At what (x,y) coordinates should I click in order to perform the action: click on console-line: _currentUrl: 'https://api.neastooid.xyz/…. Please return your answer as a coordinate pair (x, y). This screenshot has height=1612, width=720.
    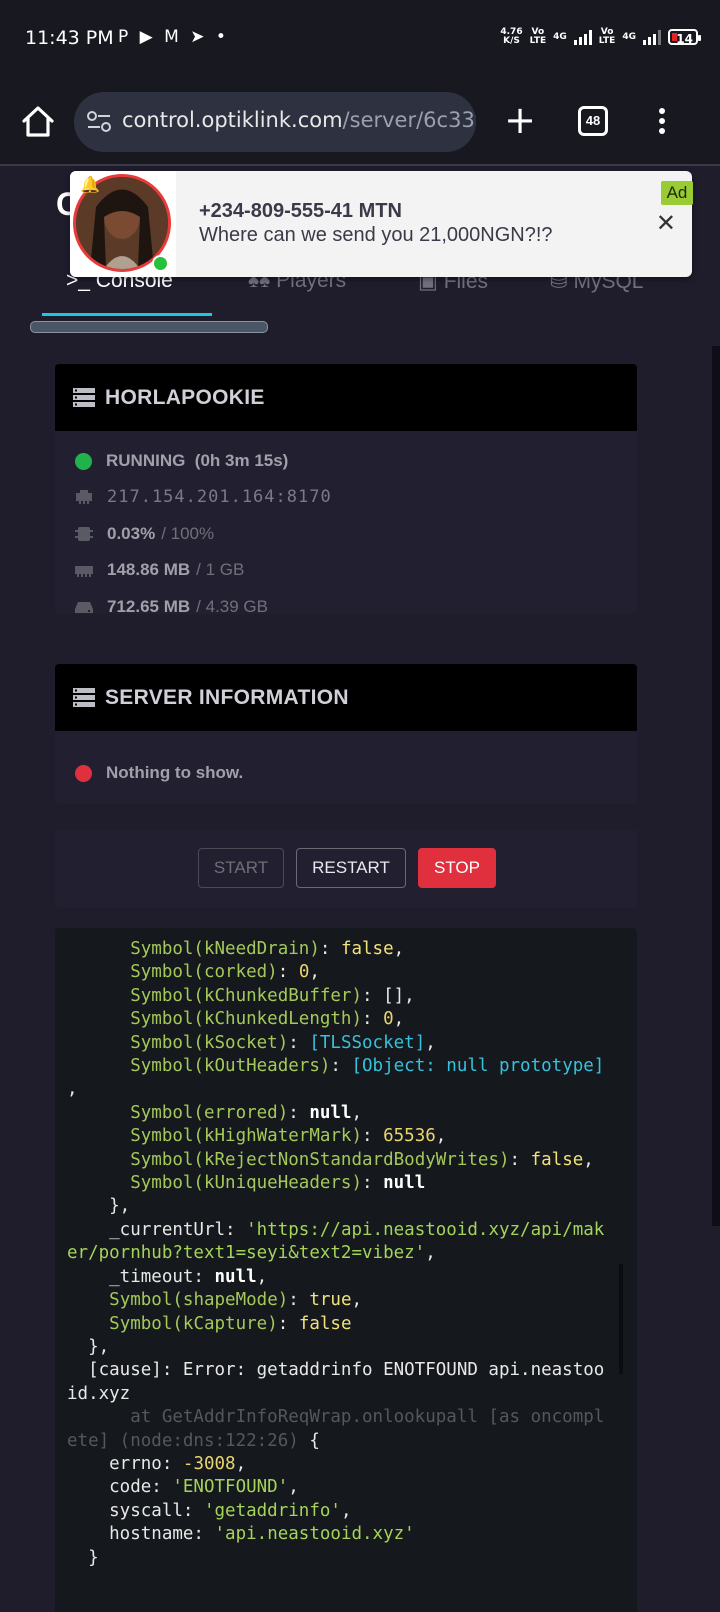
    Looking at the image, I should click on (336, 1229).